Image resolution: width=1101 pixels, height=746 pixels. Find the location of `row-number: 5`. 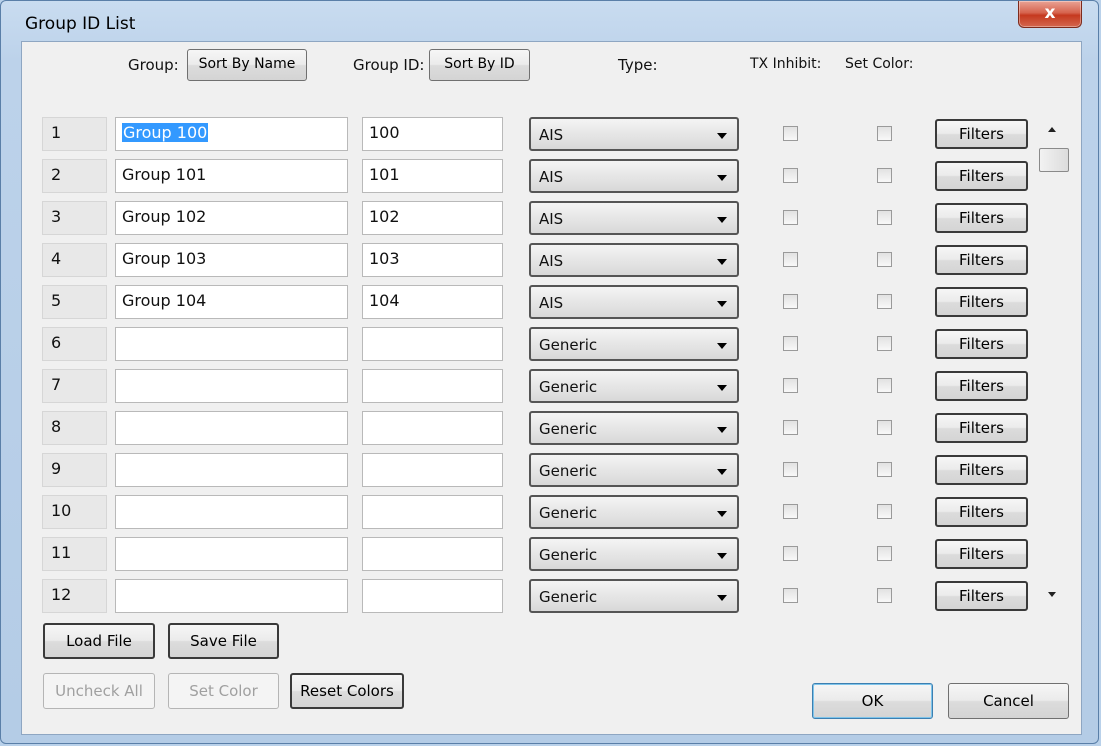

row-number: 5 is located at coordinates (74, 302).